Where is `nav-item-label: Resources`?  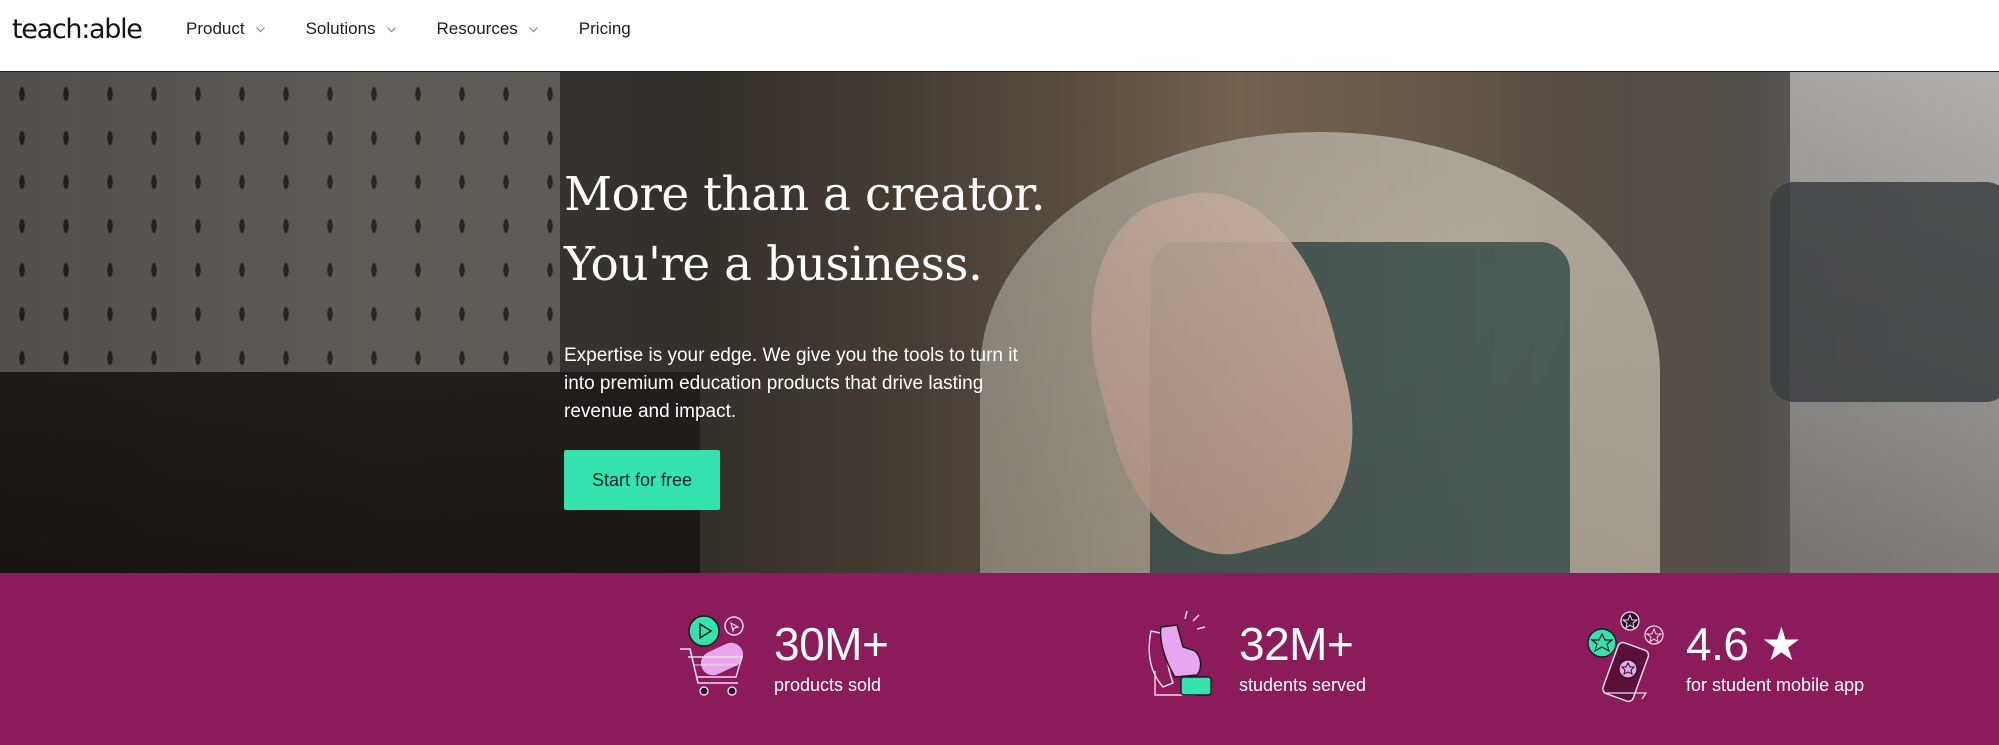 nav-item-label: Resources is located at coordinates (477, 28).